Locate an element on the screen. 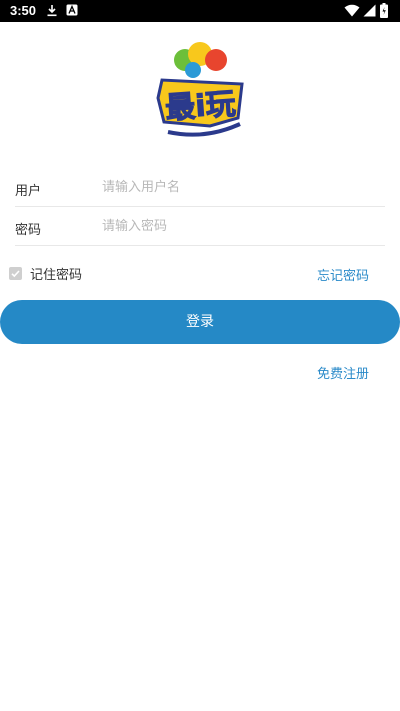 The width and height of the screenshot is (400, 711). battery-icon is located at coordinates (384, 10).